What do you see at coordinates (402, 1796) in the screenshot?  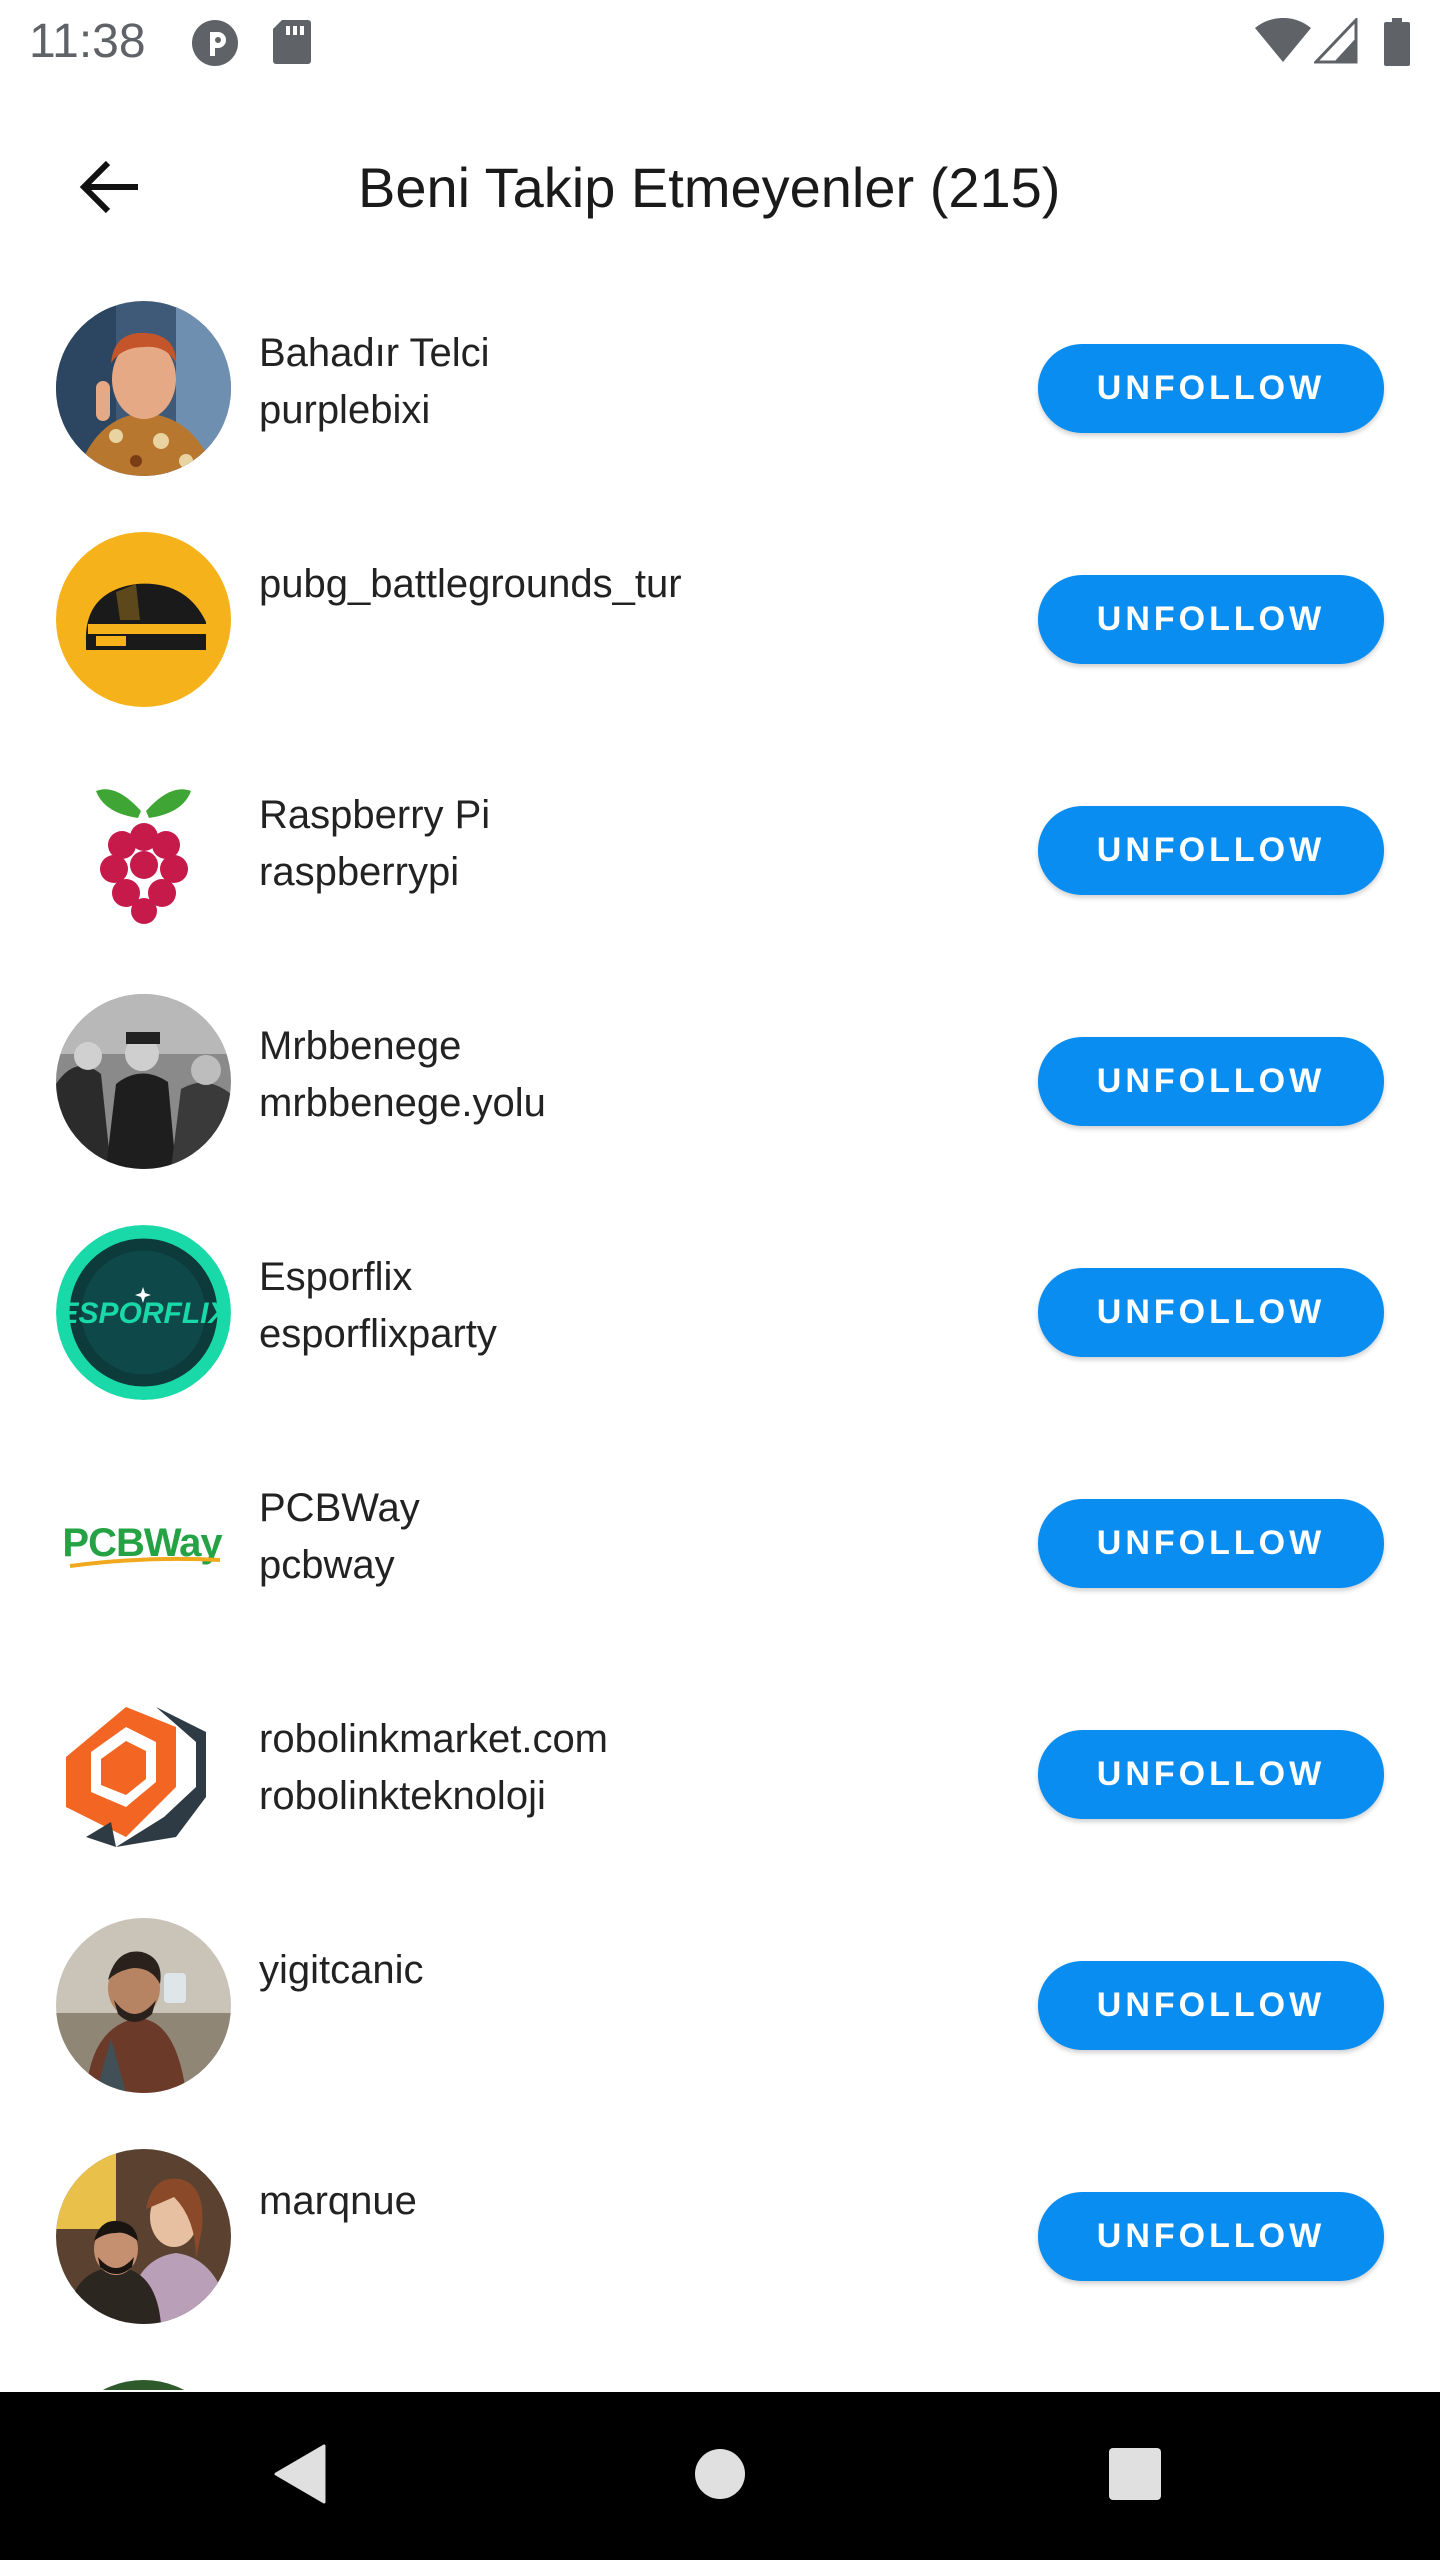 I see `username: robolinkteknoloji` at bounding box center [402, 1796].